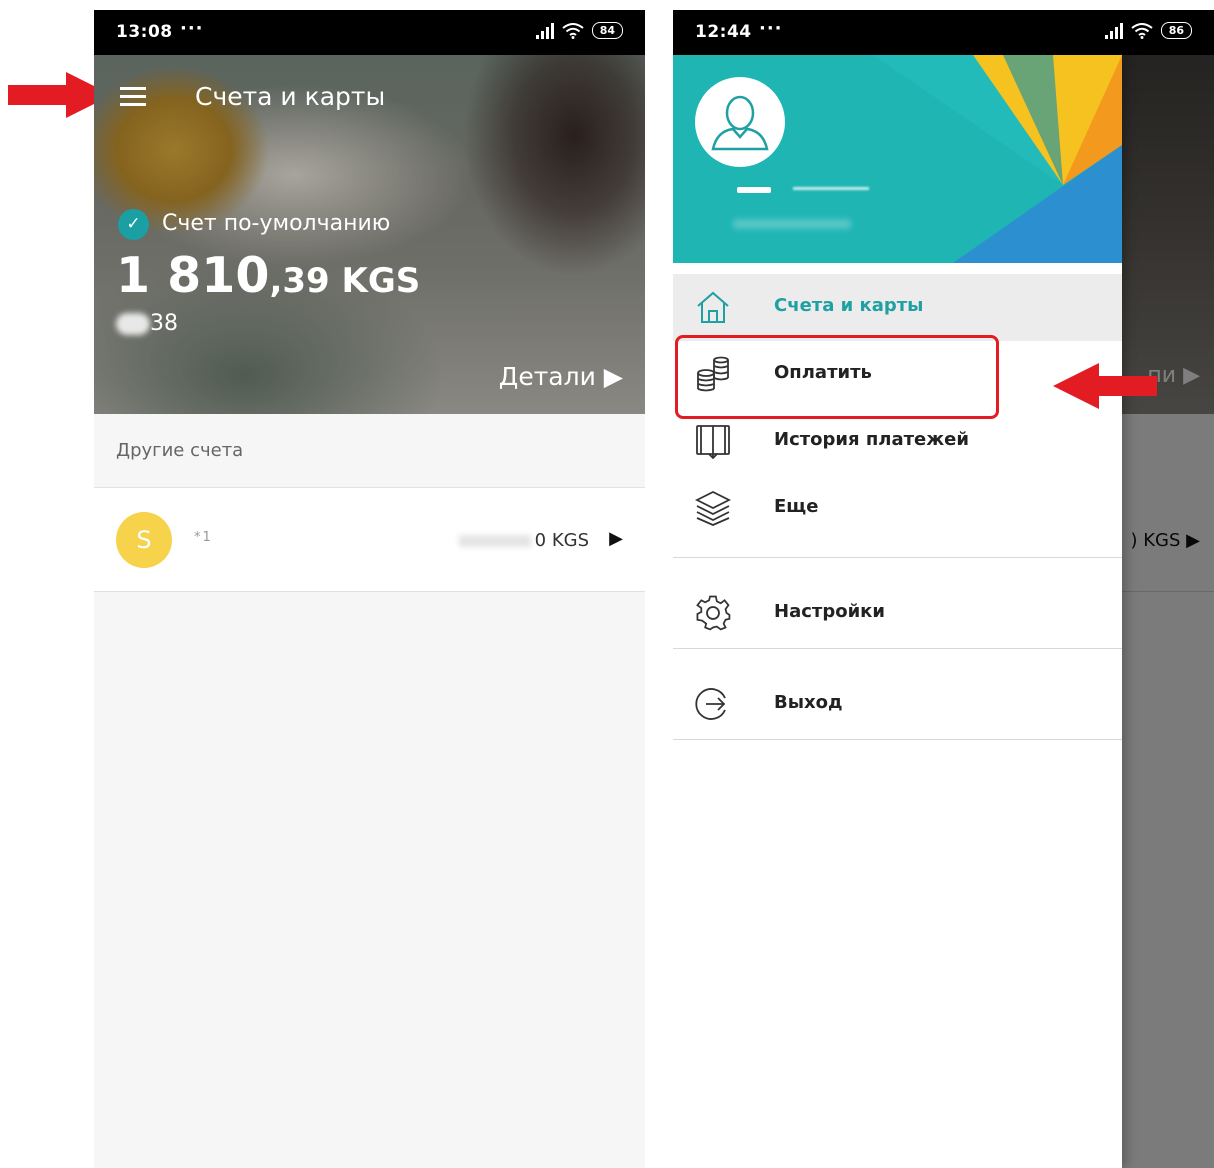 This screenshot has width=1214, height=1168. I want to click on logout-icon, so click(710, 704).